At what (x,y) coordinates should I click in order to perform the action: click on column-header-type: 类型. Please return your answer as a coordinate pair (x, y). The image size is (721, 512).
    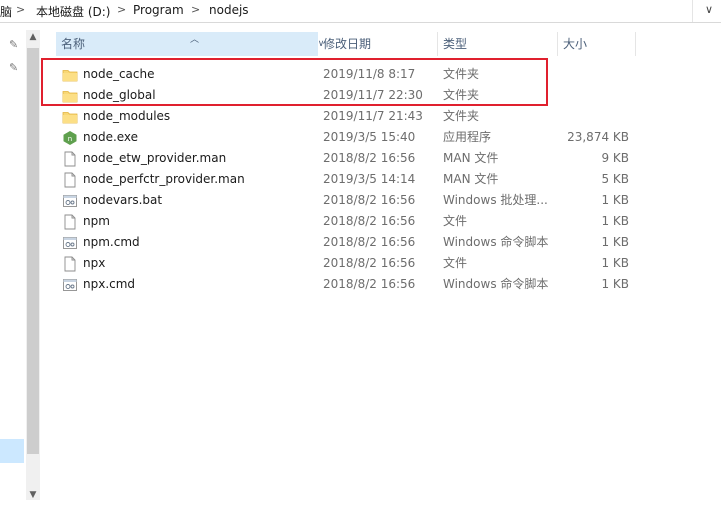
    Looking at the image, I should click on (498, 44).